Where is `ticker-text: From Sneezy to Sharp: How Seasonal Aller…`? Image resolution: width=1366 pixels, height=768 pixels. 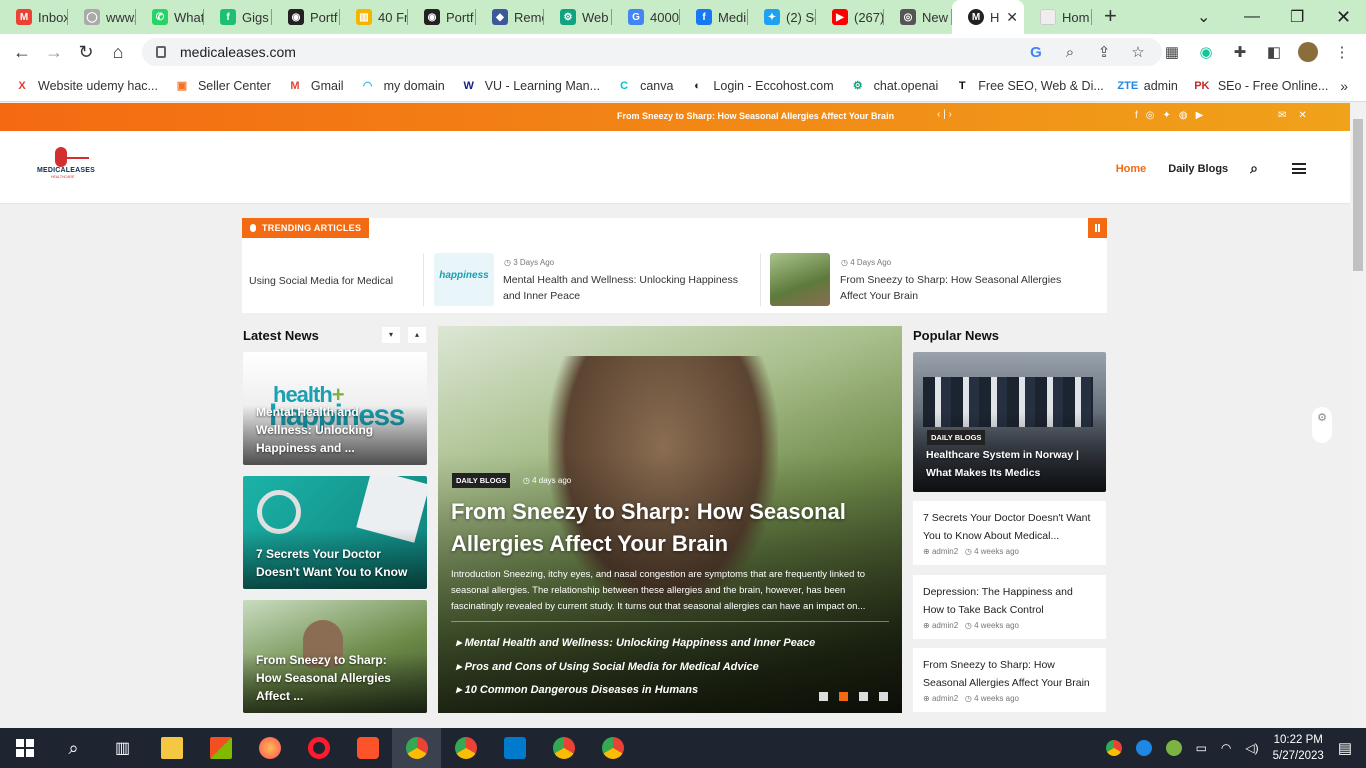 ticker-text: From Sneezy to Sharp: How Seasonal Aller… is located at coordinates (755, 116).